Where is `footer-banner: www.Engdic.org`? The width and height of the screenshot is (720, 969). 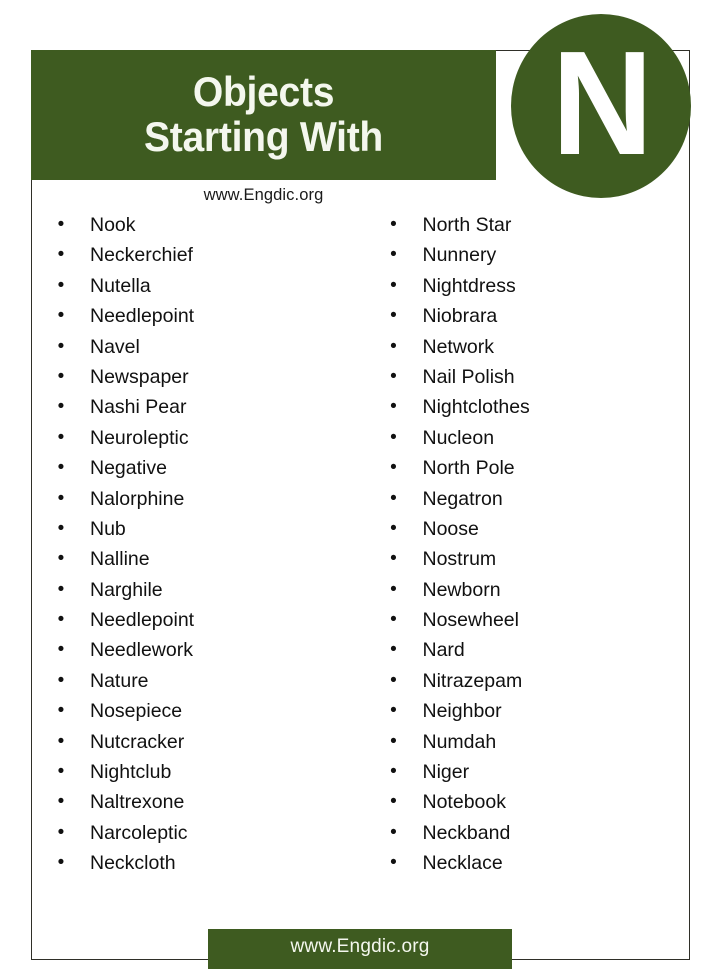 footer-banner: www.Engdic.org is located at coordinates (360, 949).